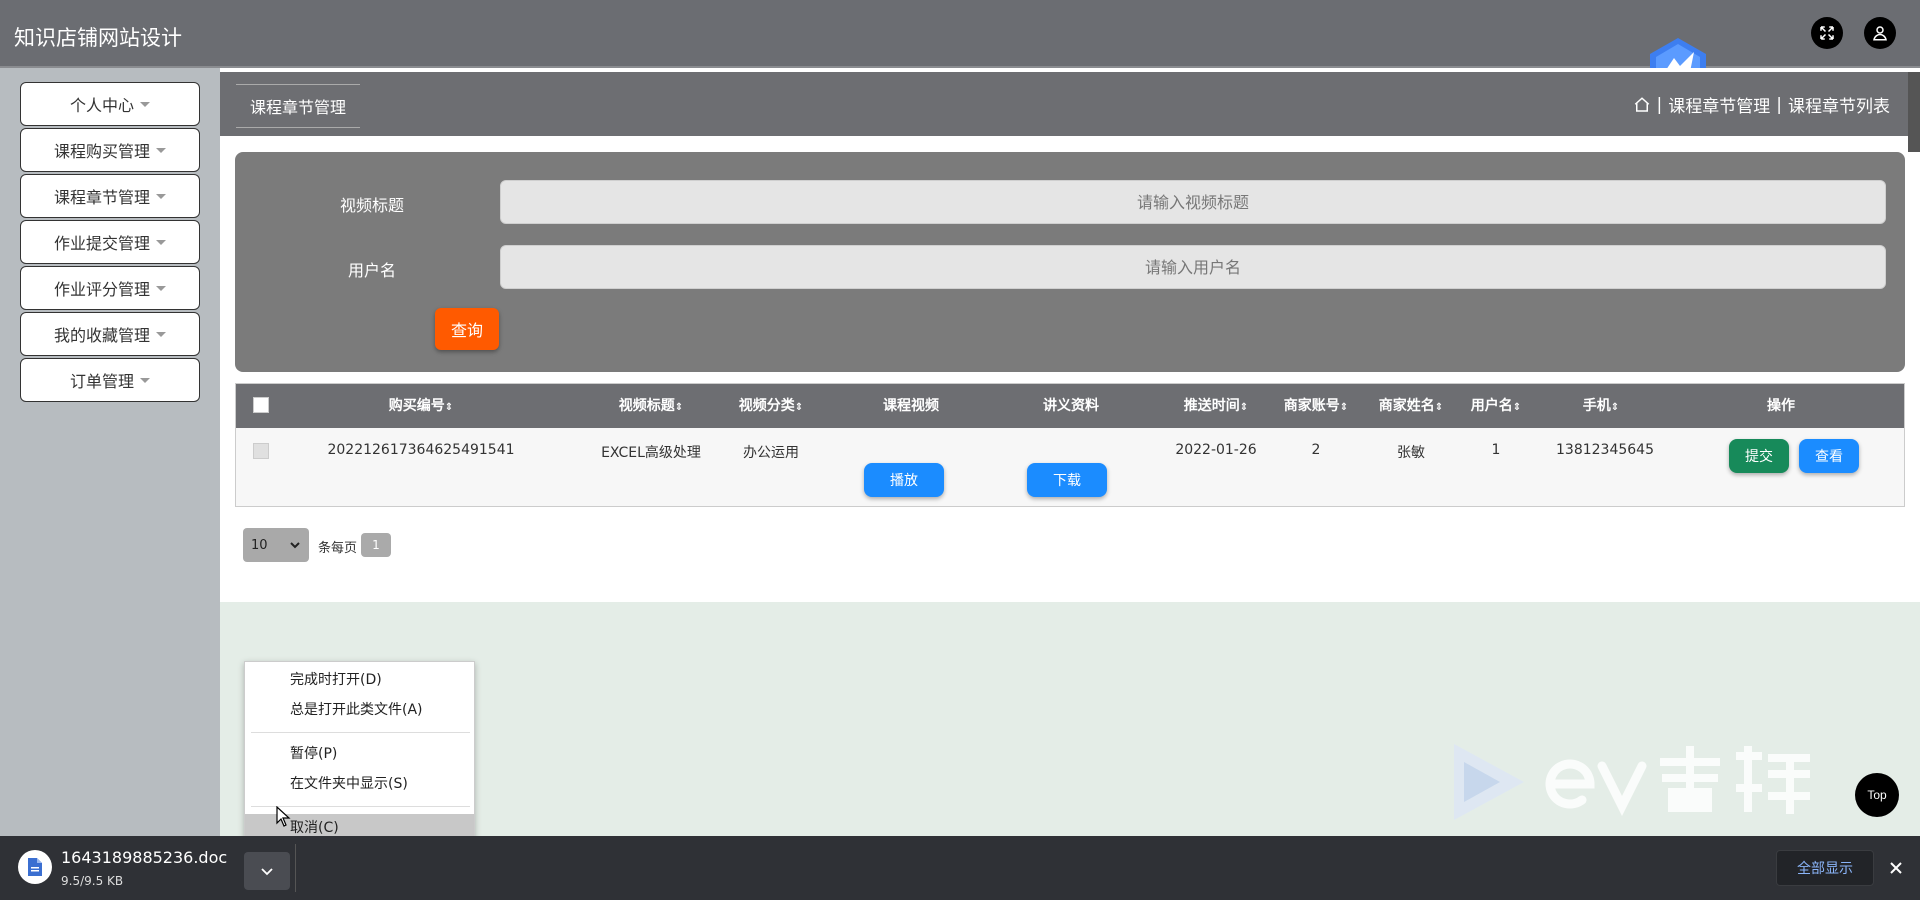 The width and height of the screenshot is (1920, 900). What do you see at coordinates (372, 270) in the screenshot?
I see `username-label: 用户名` at bounding box center [372, 270].